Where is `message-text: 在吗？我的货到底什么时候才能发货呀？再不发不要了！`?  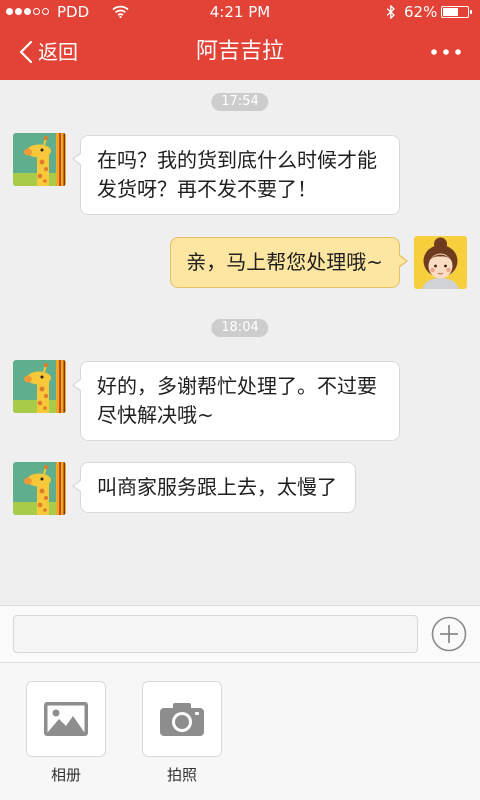 message-text: 在吗？我的货到底什么时候才能发货呀？再不发不要了！ is located at coordinates (237, 174).